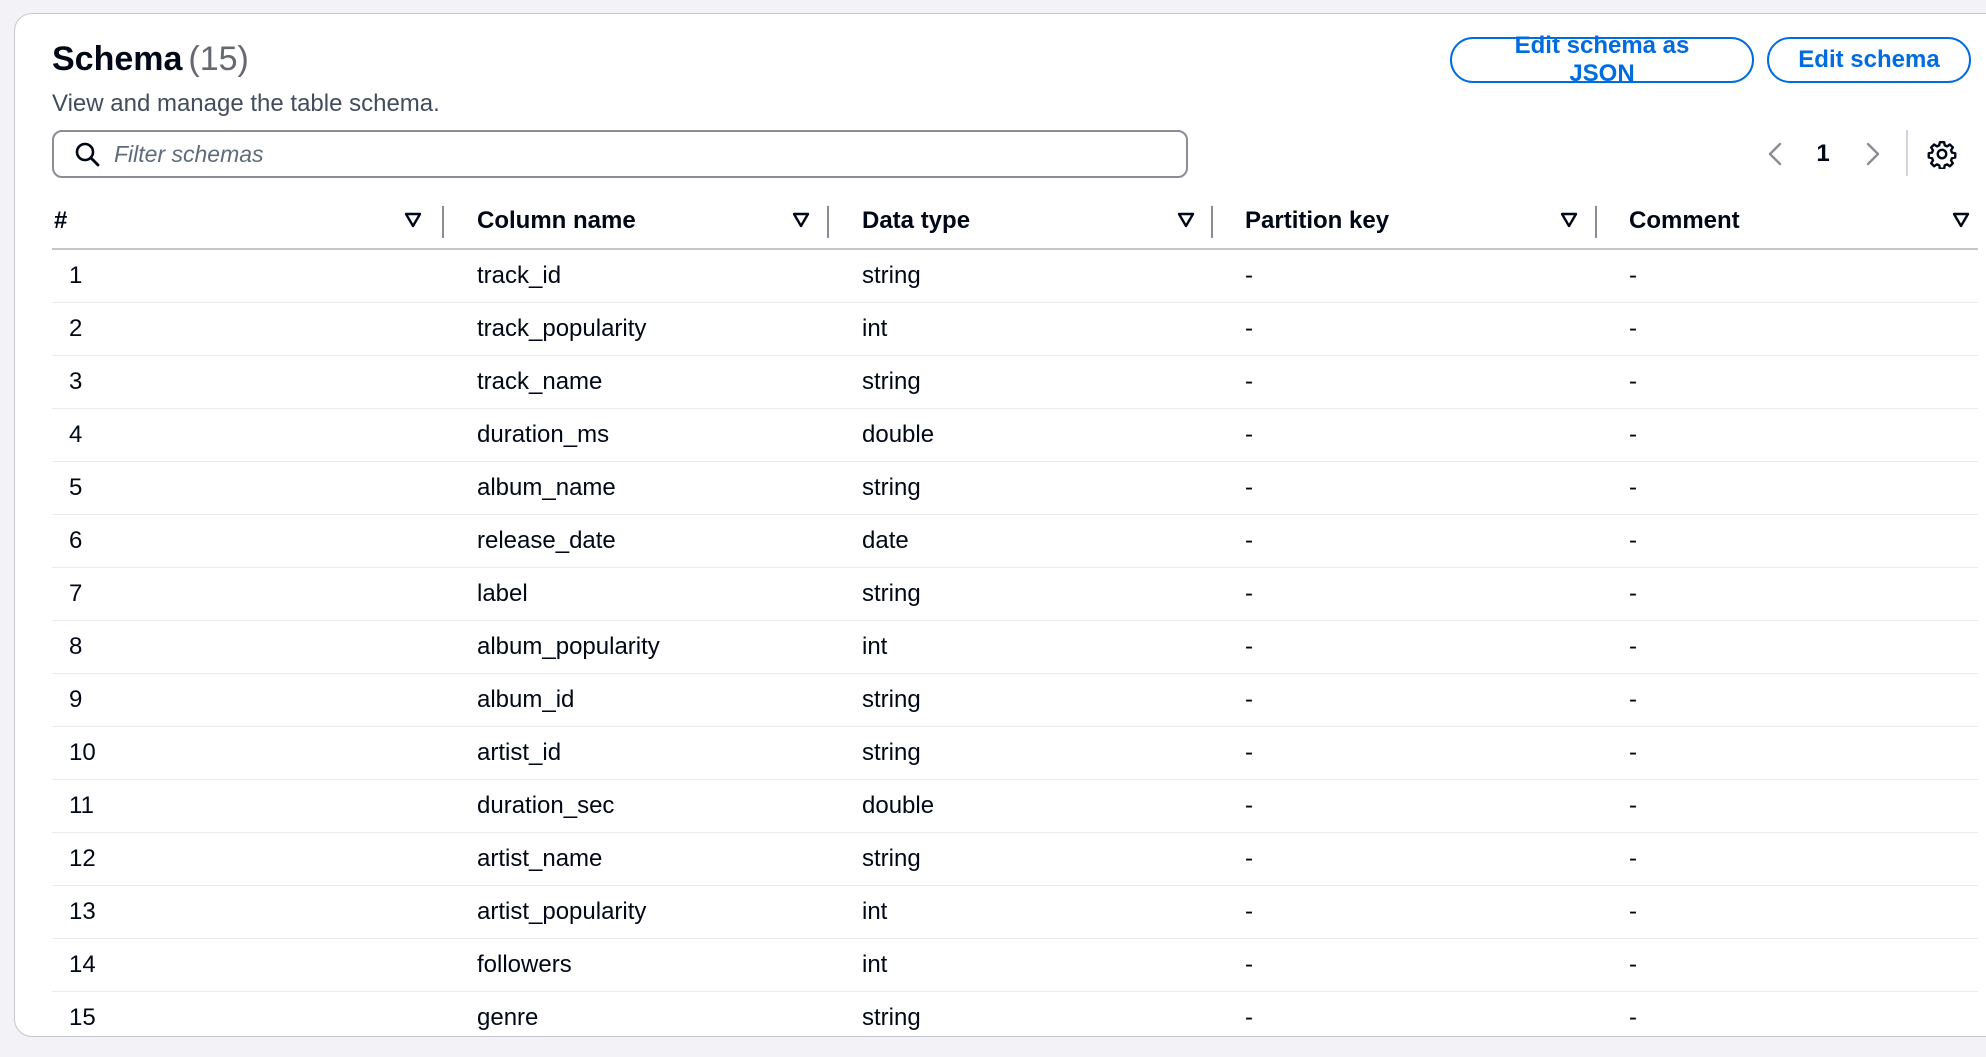  Describe the element at coordinates (546, 487) in the screenshot. I see `cell-column-name: album_name` at that location.